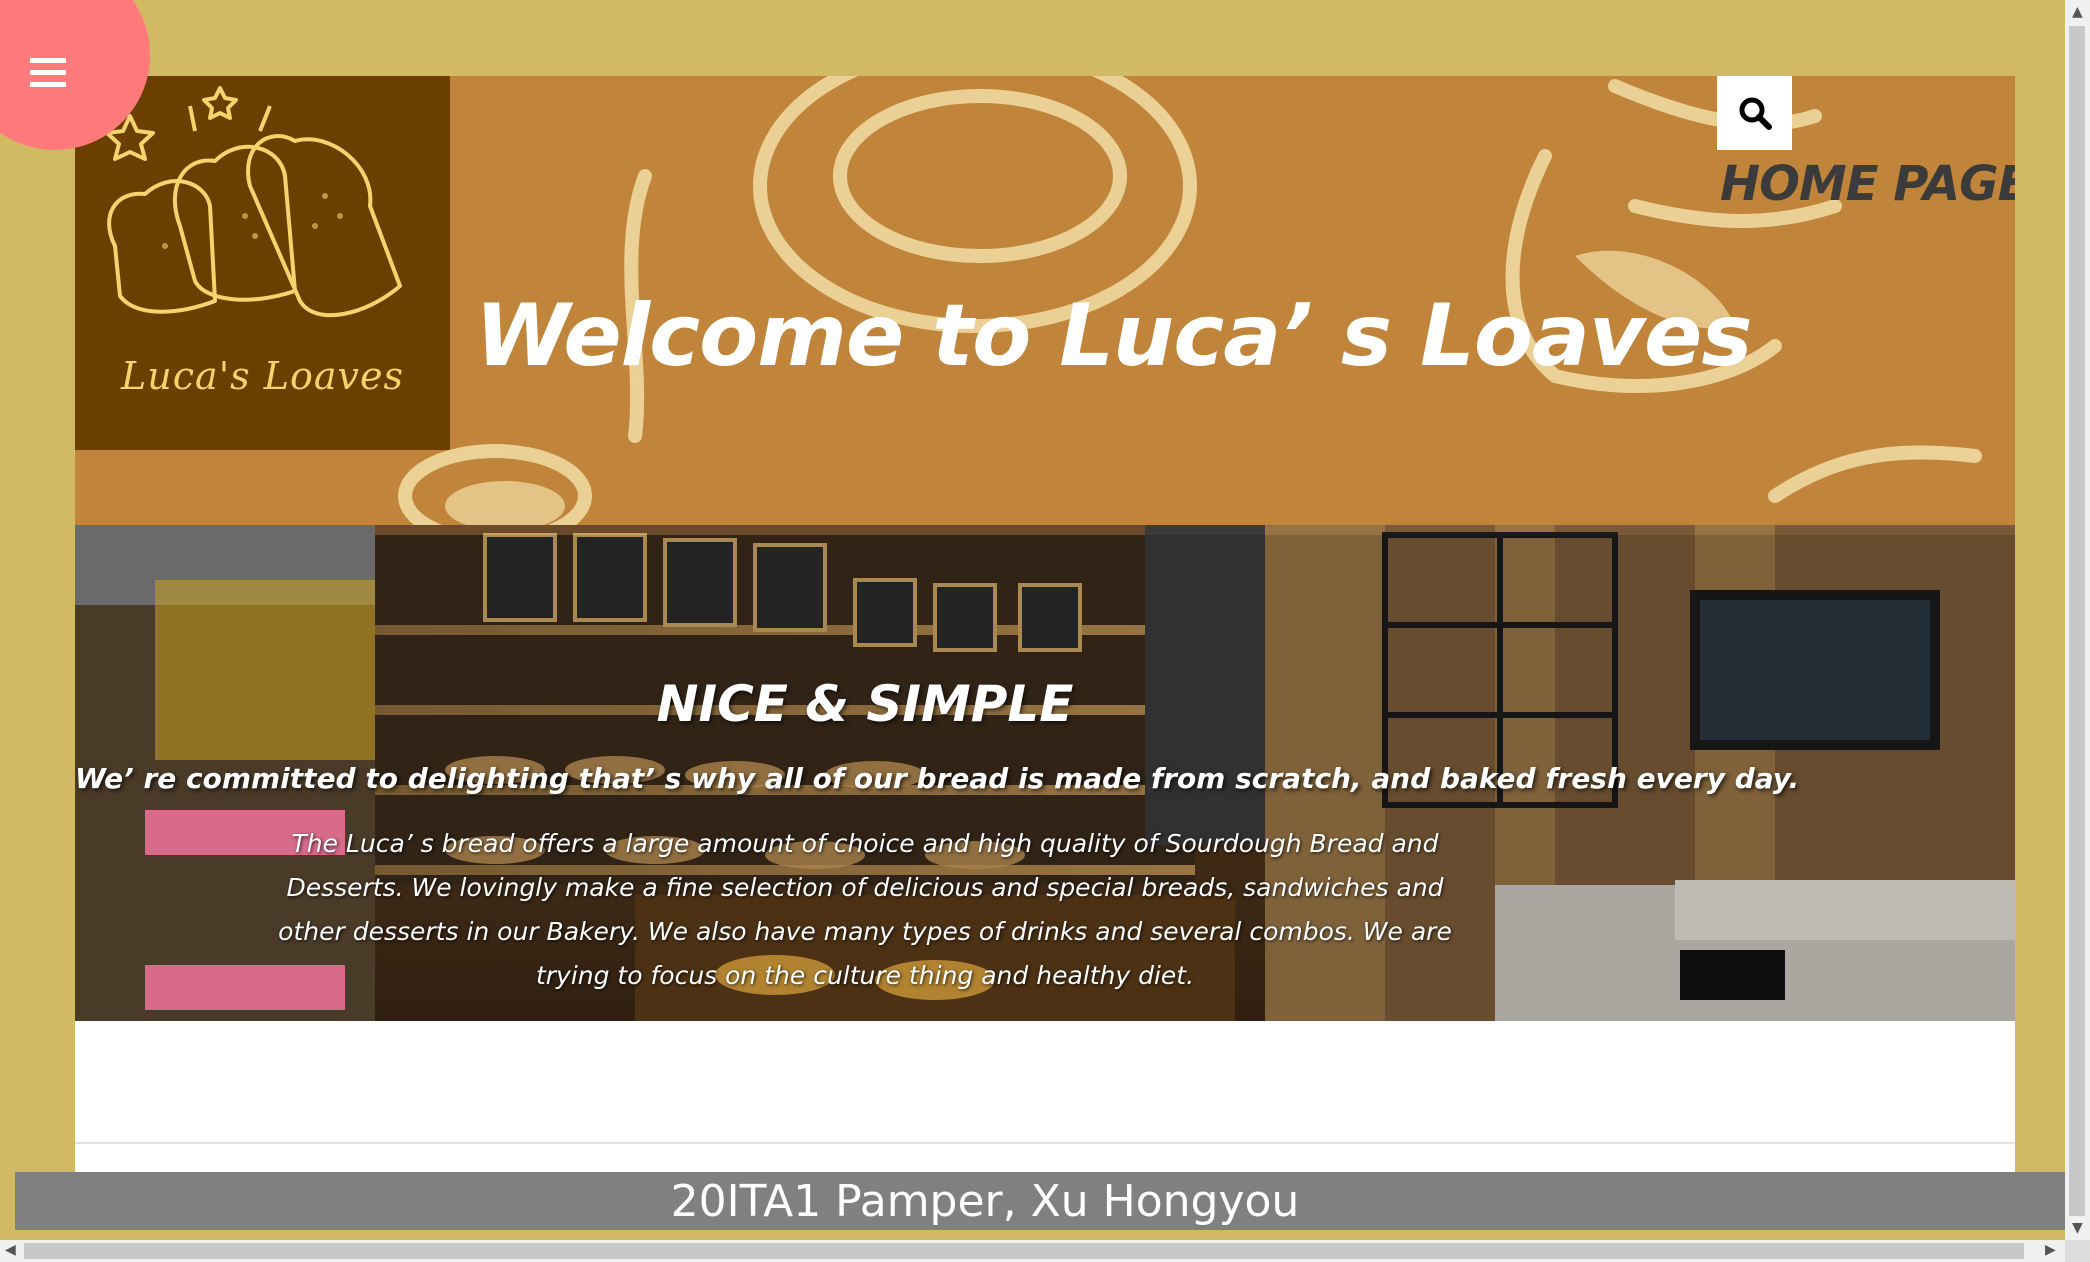  What do you see at coordinates (10, 1250) in the screenshot?
I see `scroll-left-arrow-icon: ◀` at bounding box center [10, 1250].